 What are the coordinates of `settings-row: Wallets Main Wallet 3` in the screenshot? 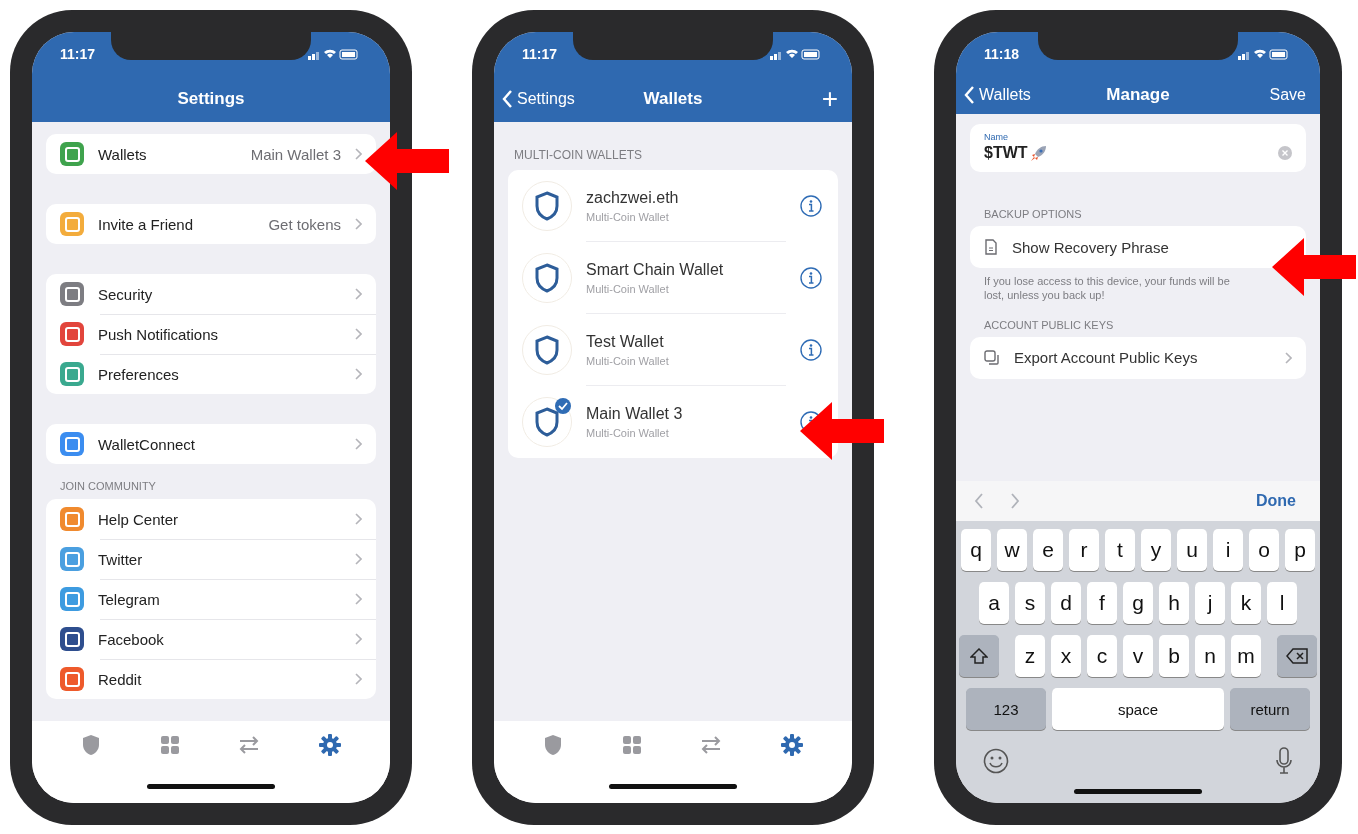 It's located at (211, 154).